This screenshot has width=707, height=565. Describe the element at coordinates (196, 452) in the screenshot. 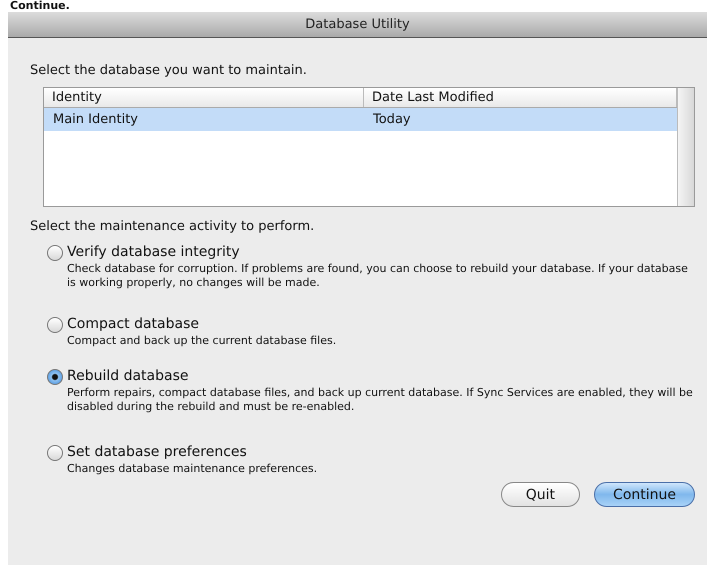

I see `option-label: Set database preferences` at that location.